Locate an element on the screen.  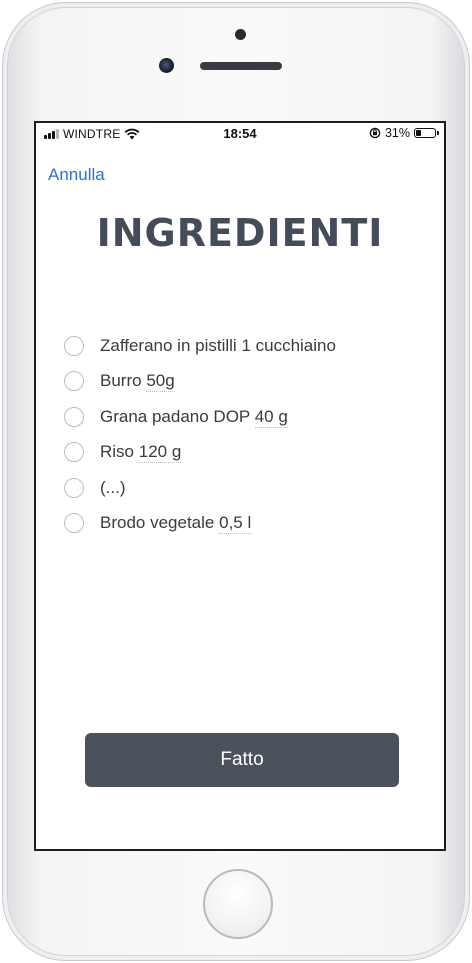
battery-percent: 31% is located at coordinates (397, 133).